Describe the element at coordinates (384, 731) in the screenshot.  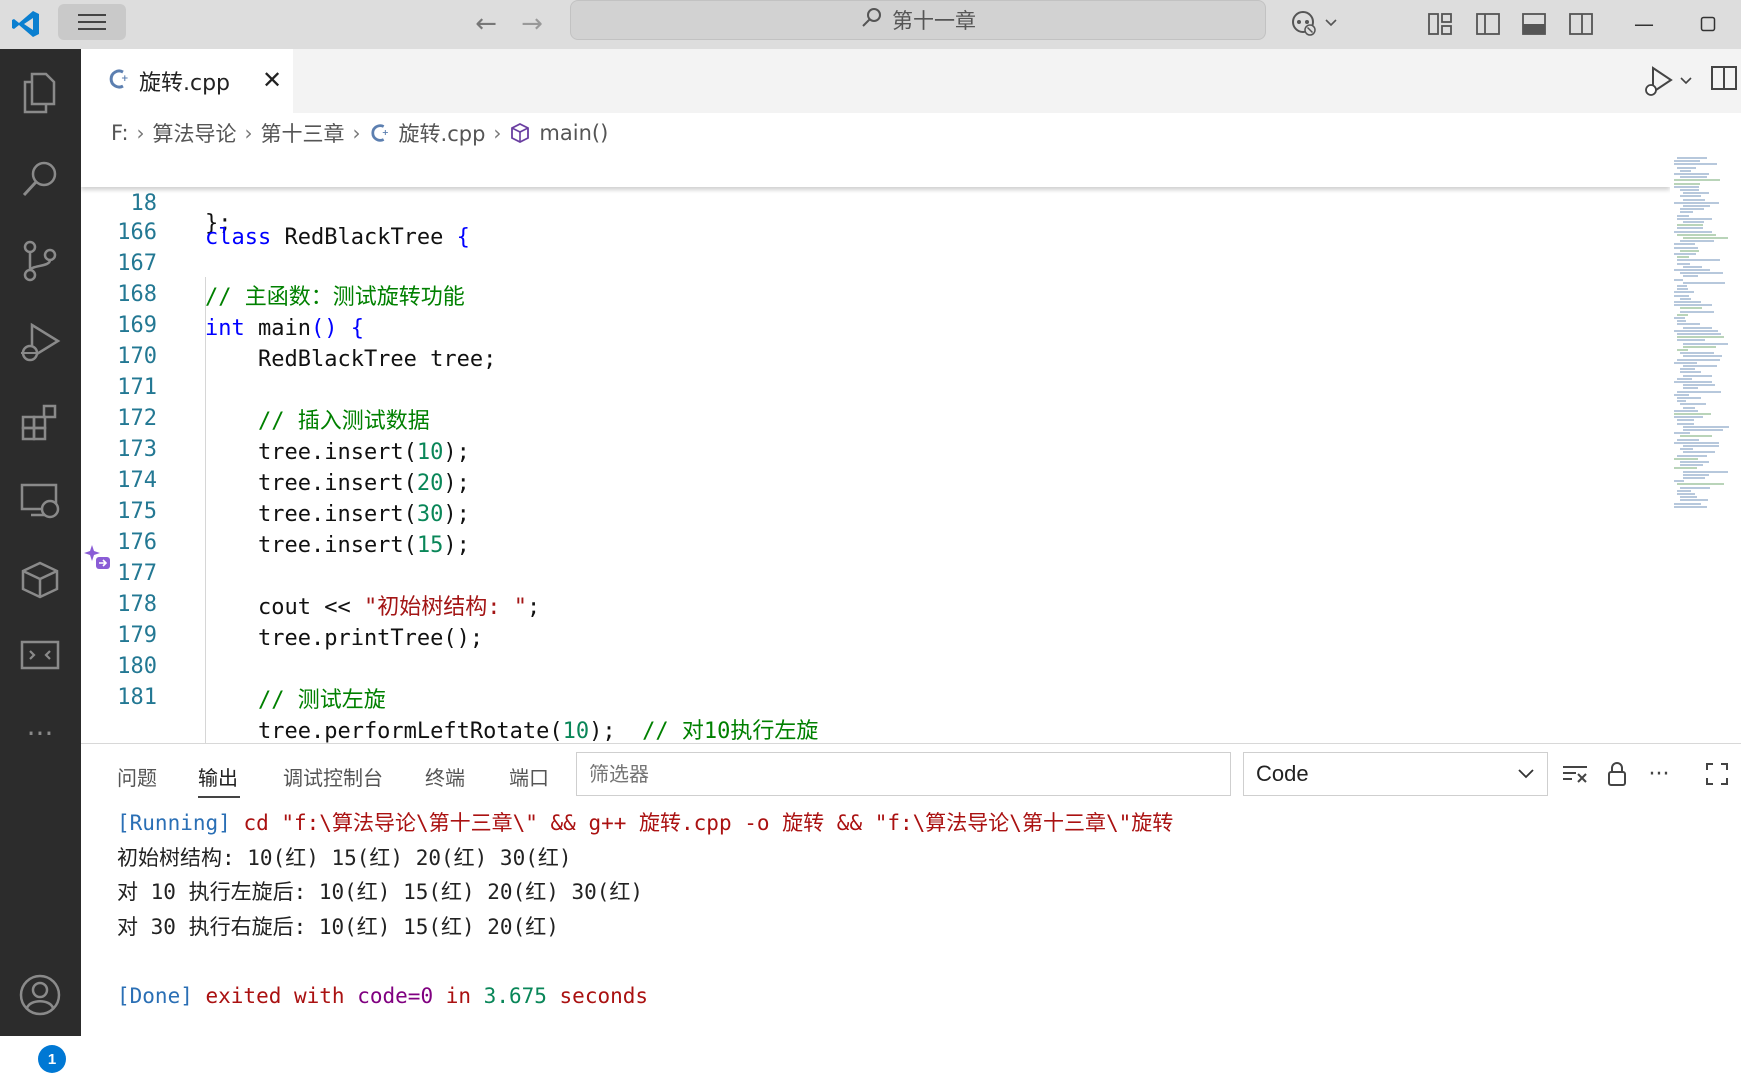
I see `code-text: tree.performLeftRotate(` at that location.